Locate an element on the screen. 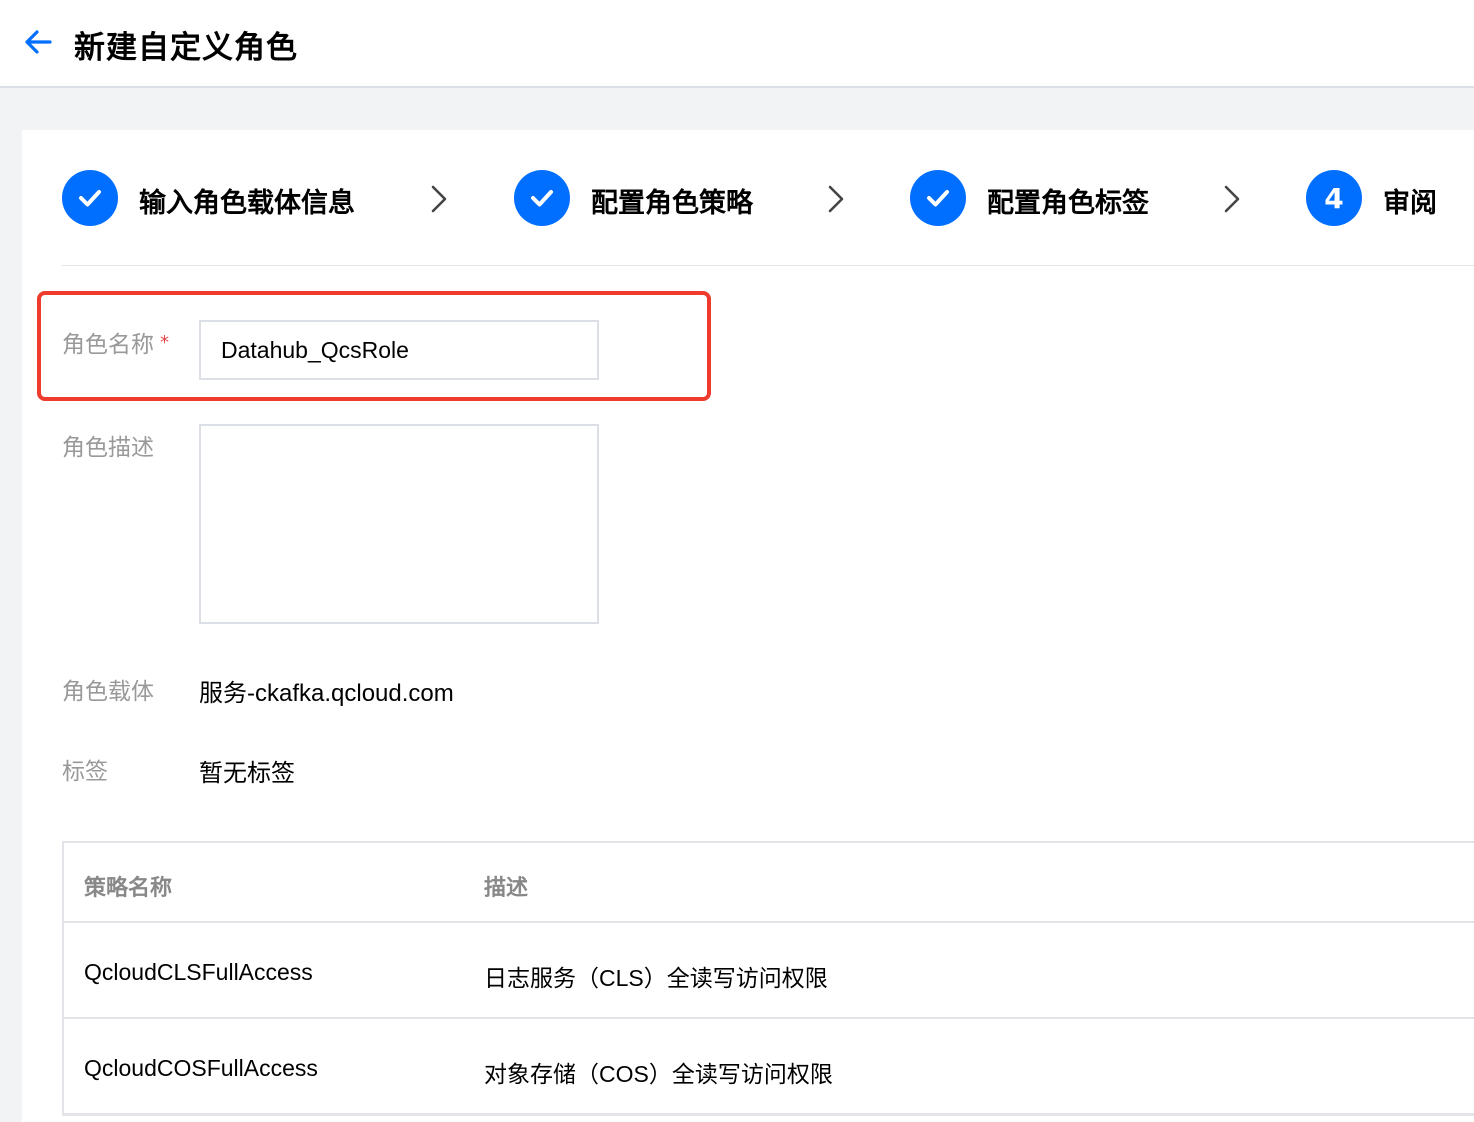 The height and width of the screenshot is (1122, 1474). role-name-label: 角色名称 * is located at coordinates (115, 342).